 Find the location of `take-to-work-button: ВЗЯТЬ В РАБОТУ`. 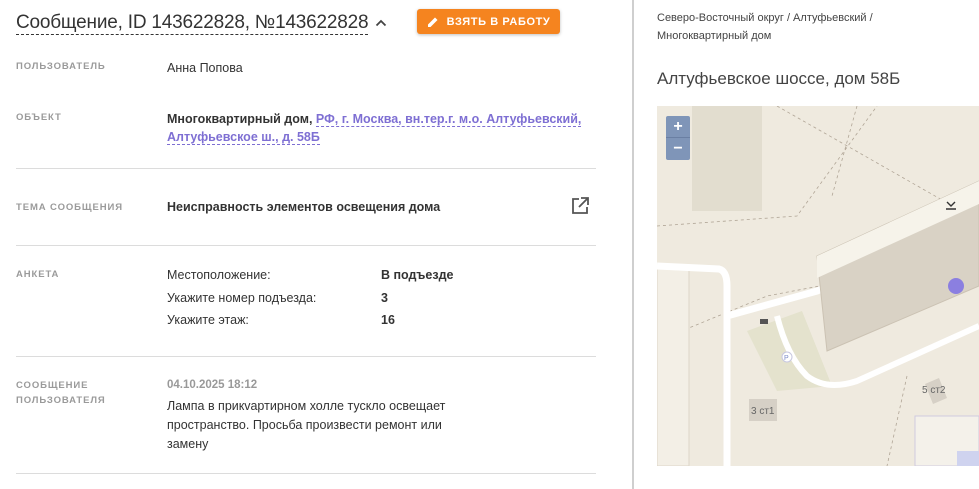

take-to-work-button: ВЗЯТЬ В РАБОТУ is located at coordinates (488, 21).